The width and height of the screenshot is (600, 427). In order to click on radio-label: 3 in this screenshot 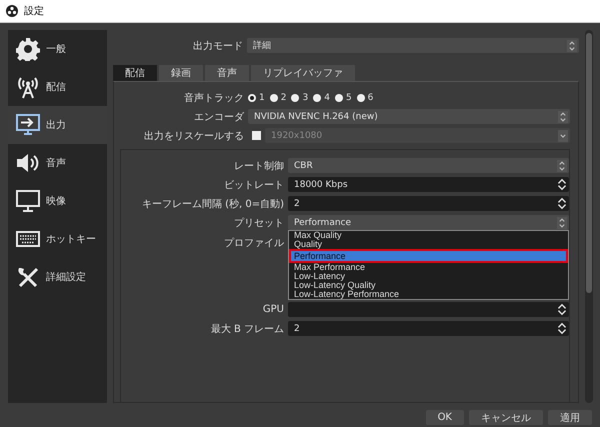, I will do `click(305, 97)`.